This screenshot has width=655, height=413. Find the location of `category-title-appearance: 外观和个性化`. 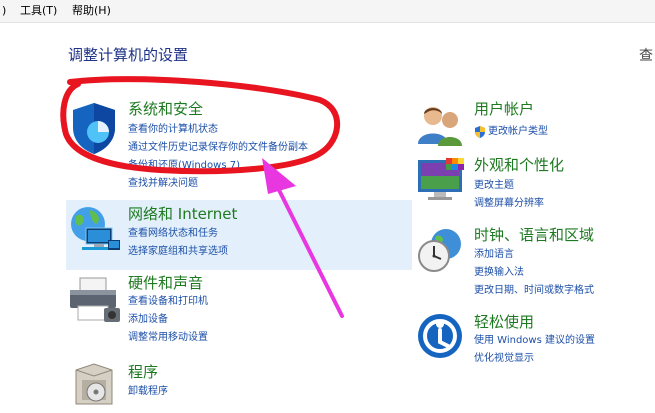

category-title-appearance: 外观和个性化 is located at coordinates (519, 165).